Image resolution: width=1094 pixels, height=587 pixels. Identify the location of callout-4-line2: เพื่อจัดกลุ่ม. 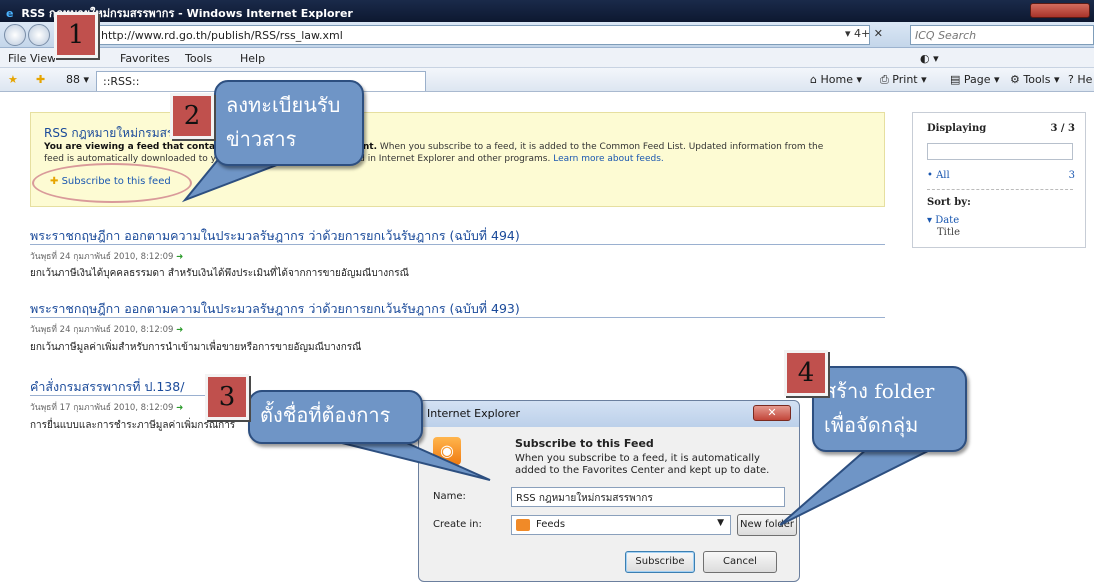
(871, 425).